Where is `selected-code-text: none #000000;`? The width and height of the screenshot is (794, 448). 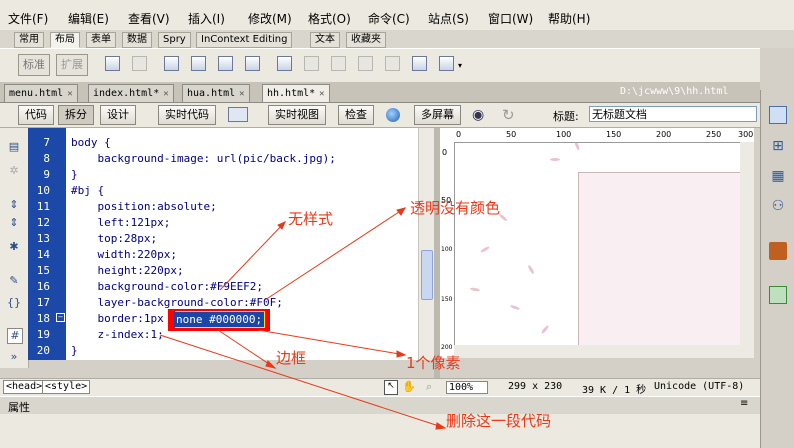
selected-code-text: none #000000; is located at coordinates (219, 319).